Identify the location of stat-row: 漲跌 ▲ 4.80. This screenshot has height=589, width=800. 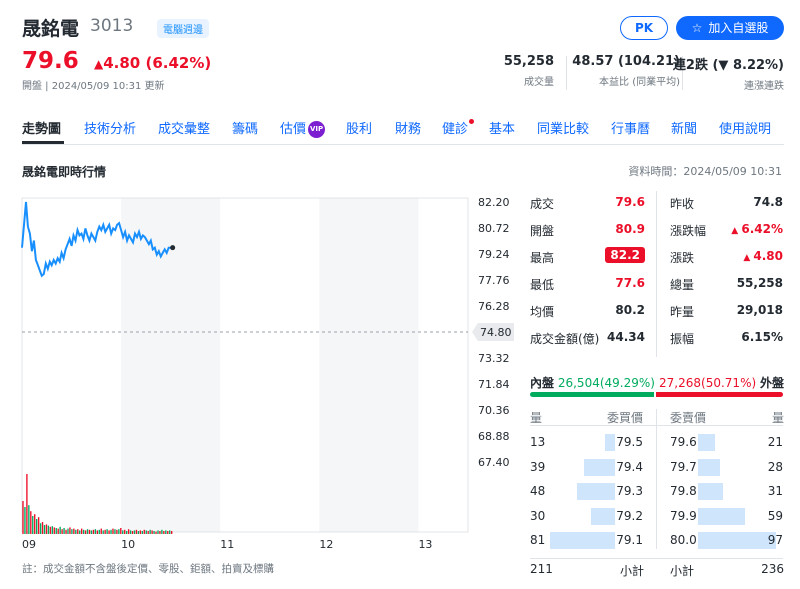
(726, 258).